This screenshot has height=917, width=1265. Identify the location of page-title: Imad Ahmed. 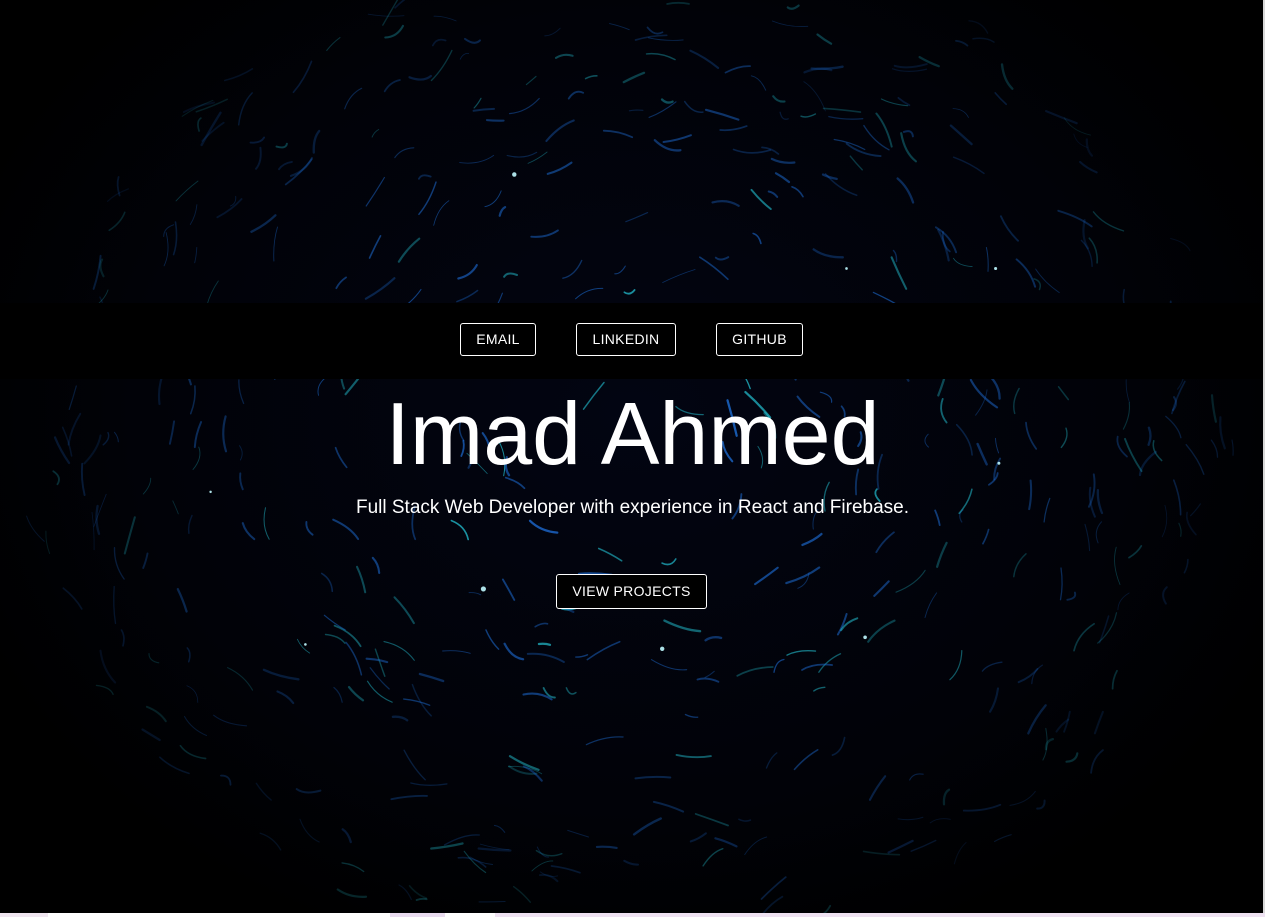
(632, 433).